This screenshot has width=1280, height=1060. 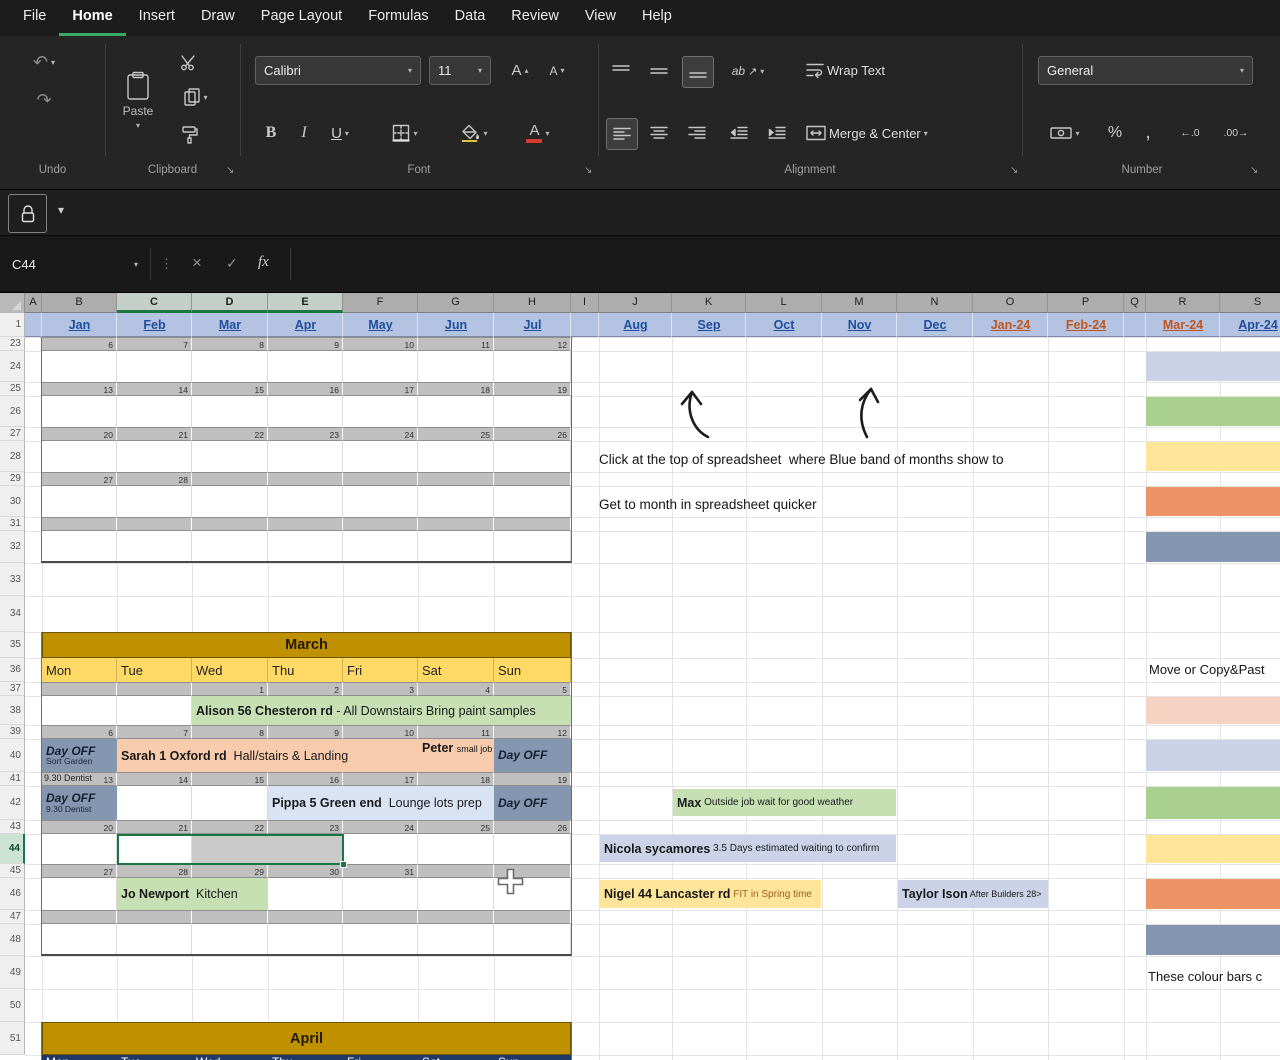 What do you see at coordinates (739, 133) in the screenshot?
I see `decrease-indent-button` at bounding box center [739, 133].